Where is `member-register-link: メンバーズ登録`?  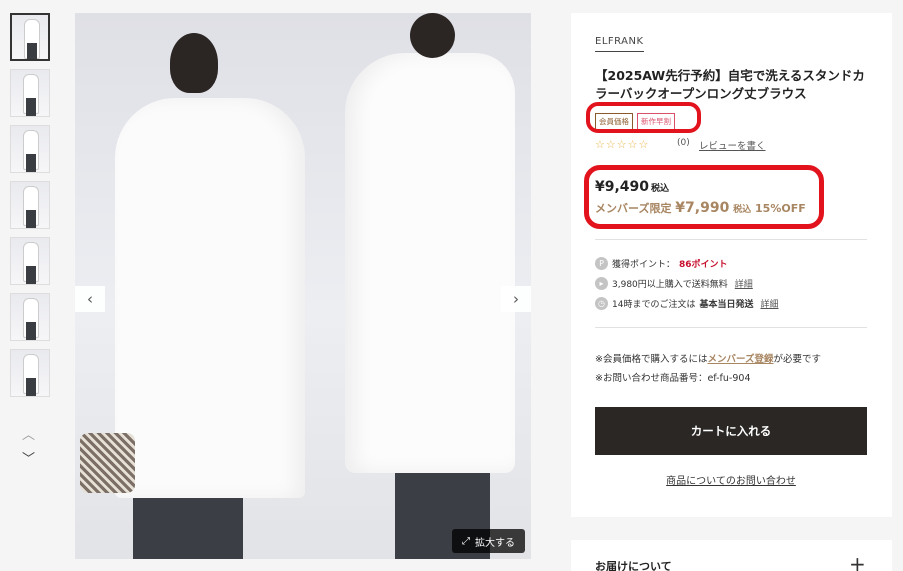
member-register-link: メンバーズ登録 is located at coordinates (740, 359).